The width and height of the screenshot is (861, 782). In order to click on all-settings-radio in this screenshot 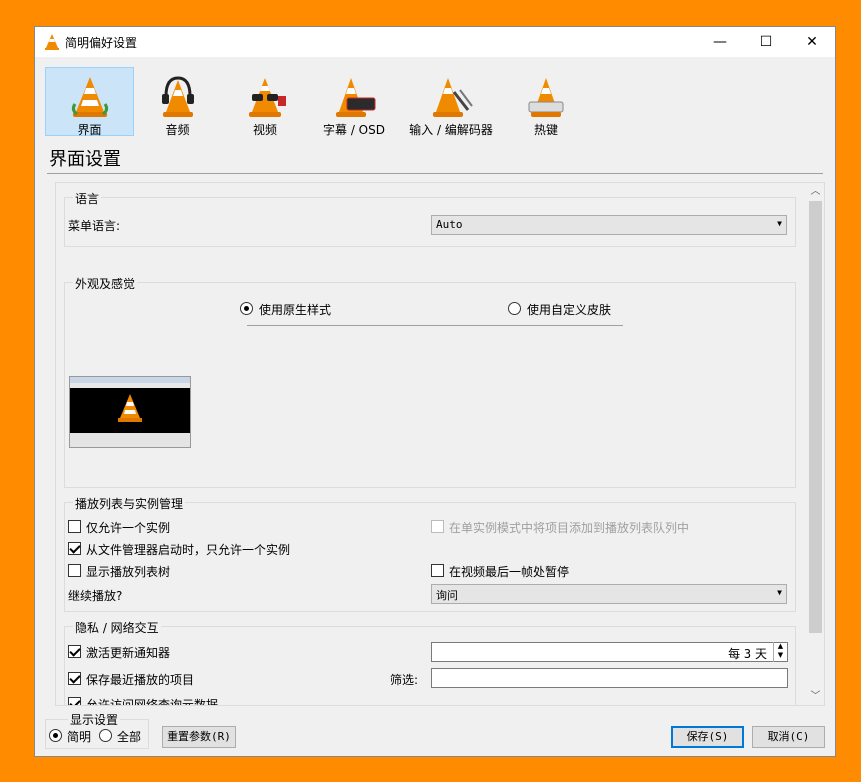, I will do `click(105, 735)`.